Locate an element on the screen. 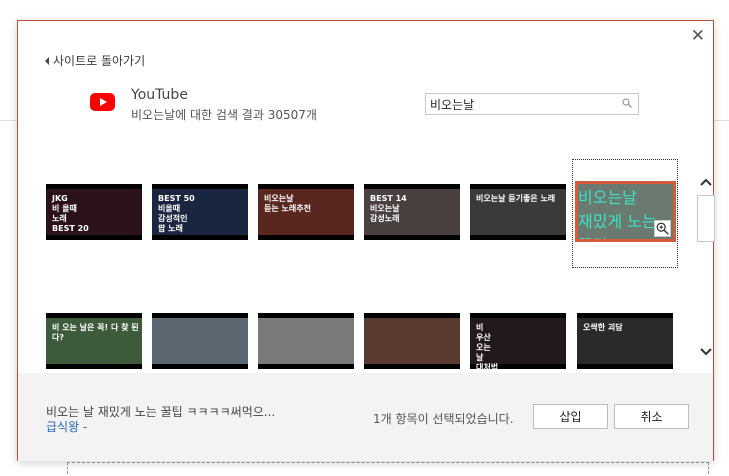 This screenshot has height=476, width=729. back-to-sites-link: 사이트로 돌아가기 is located at coordinates (95, 60).